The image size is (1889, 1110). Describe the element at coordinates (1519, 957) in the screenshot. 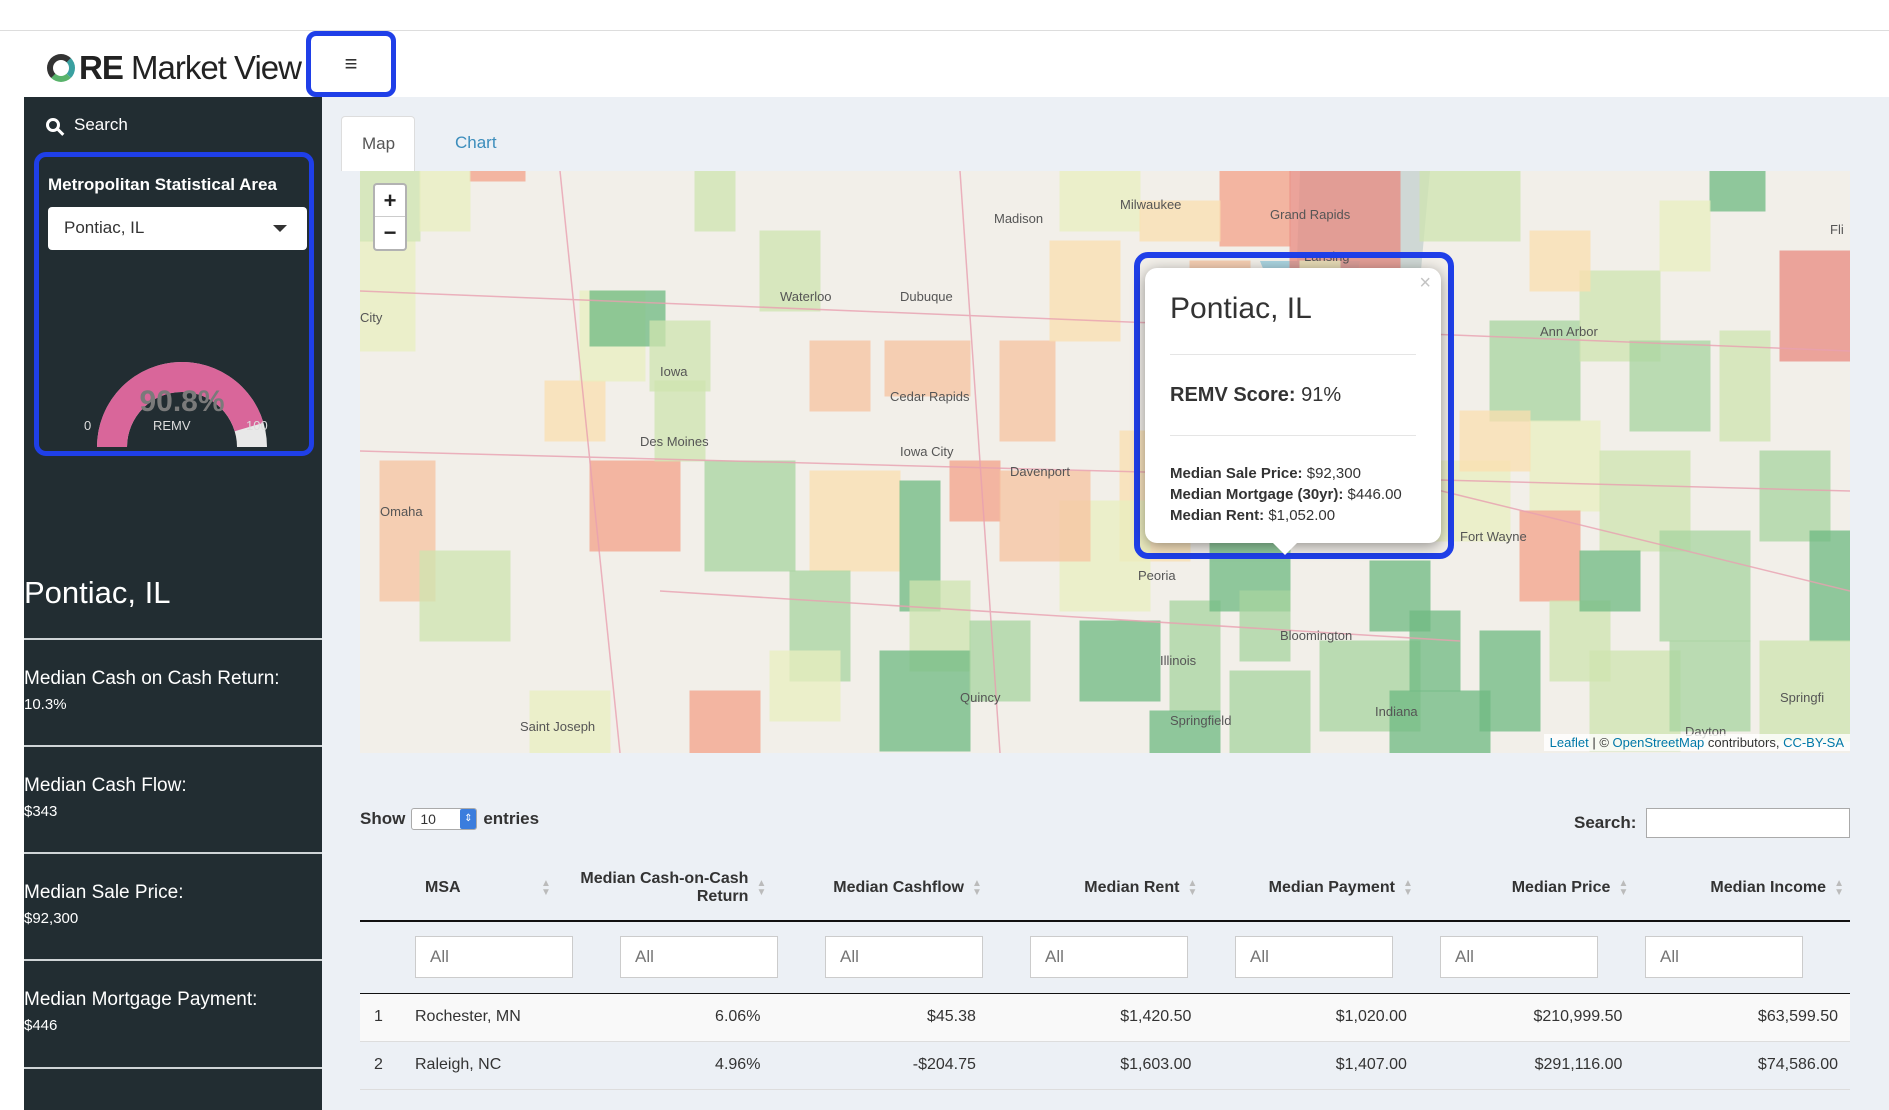

I see `filter-input-price` at that location.